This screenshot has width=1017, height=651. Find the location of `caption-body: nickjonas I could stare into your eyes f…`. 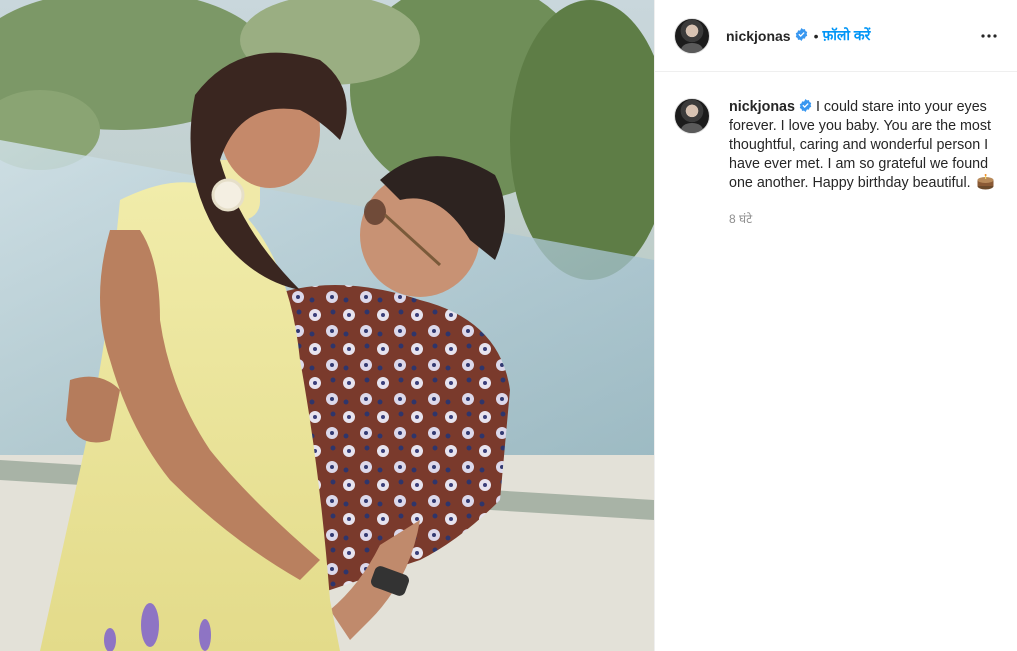

caption-body: nickjonas I could stare into your eyes f… is located at coordinates (863, 163).